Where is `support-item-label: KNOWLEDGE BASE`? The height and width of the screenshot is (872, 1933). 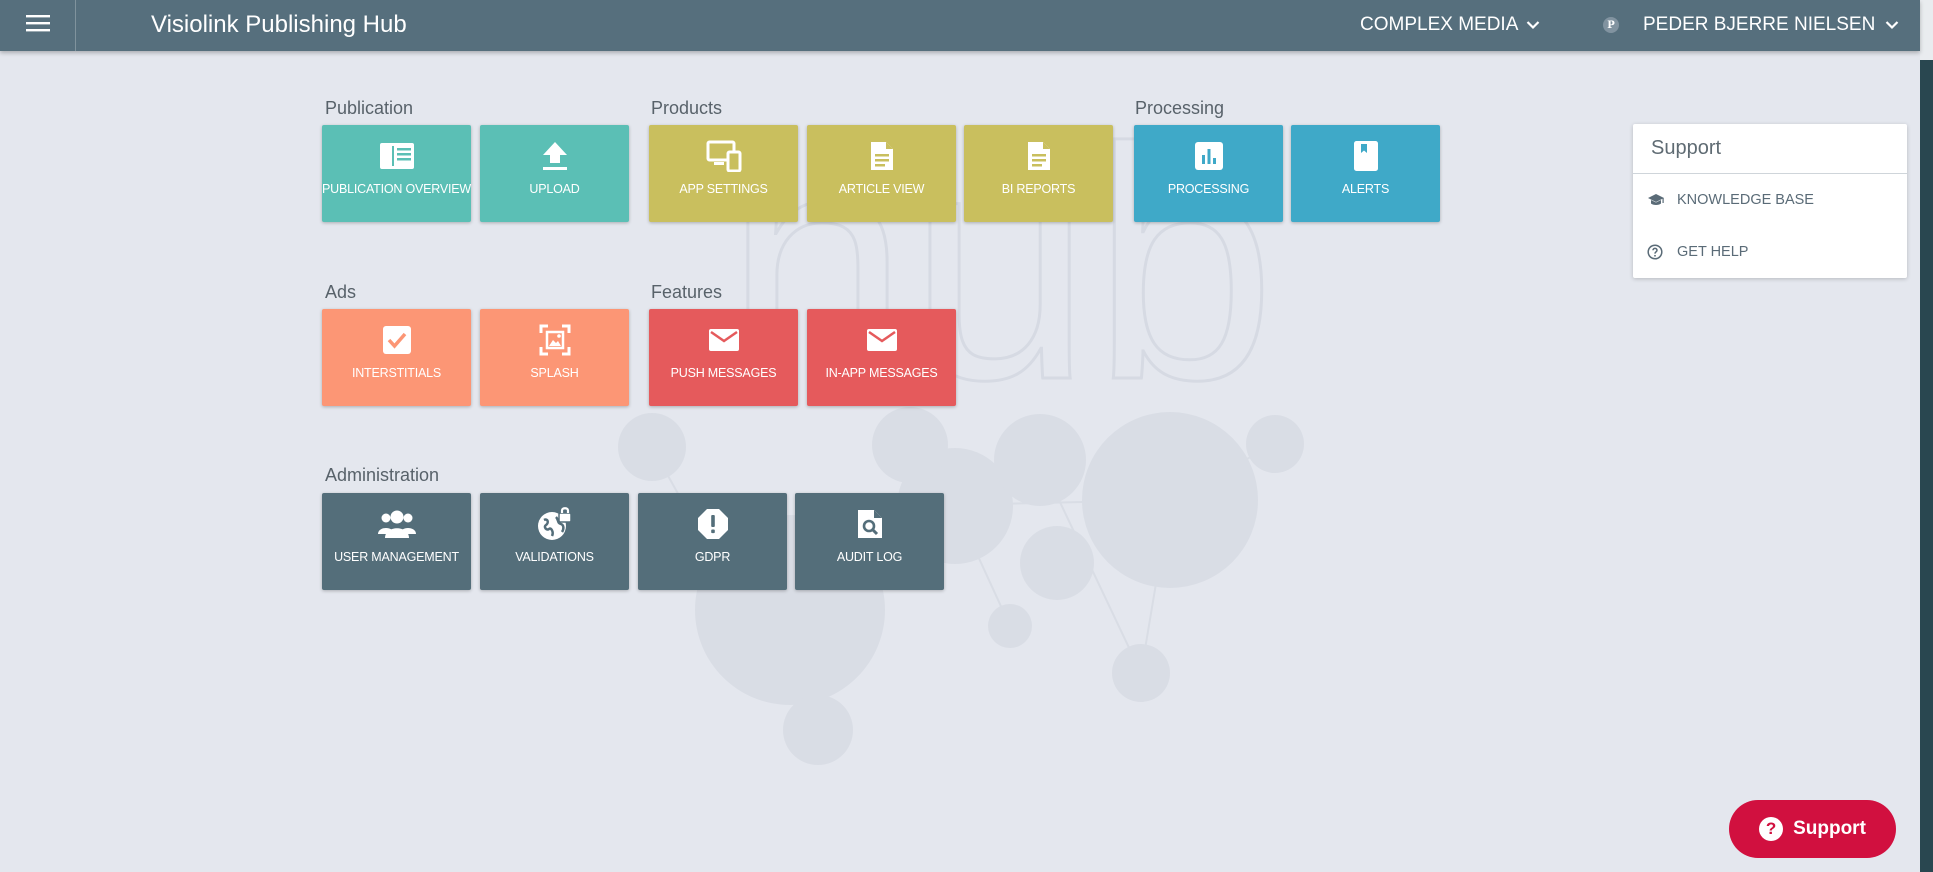 support-item-label: KNOWLEDGE BASE is located at coordinates (1745, 200).